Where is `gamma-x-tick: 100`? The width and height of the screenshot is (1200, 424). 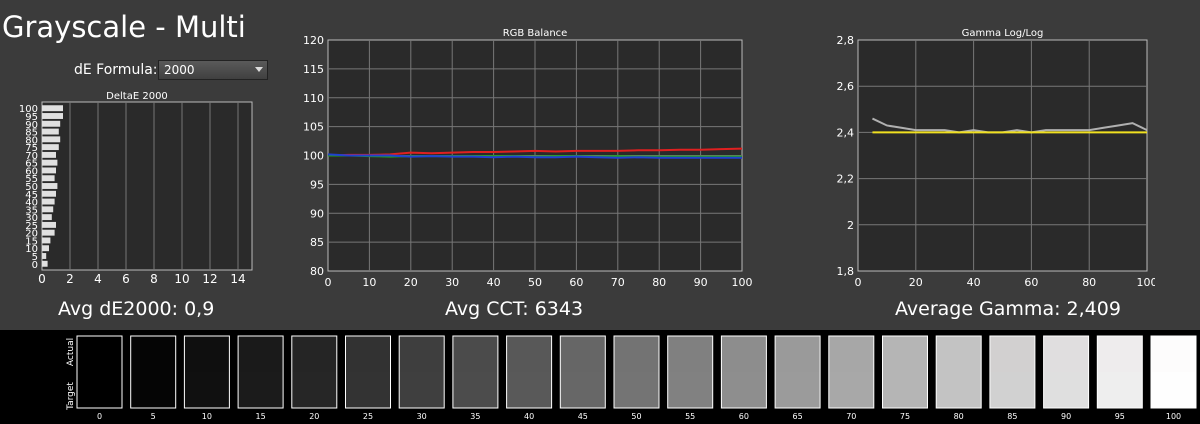 gamma-x-tick: 100 is located at coordinates (1146, 282).